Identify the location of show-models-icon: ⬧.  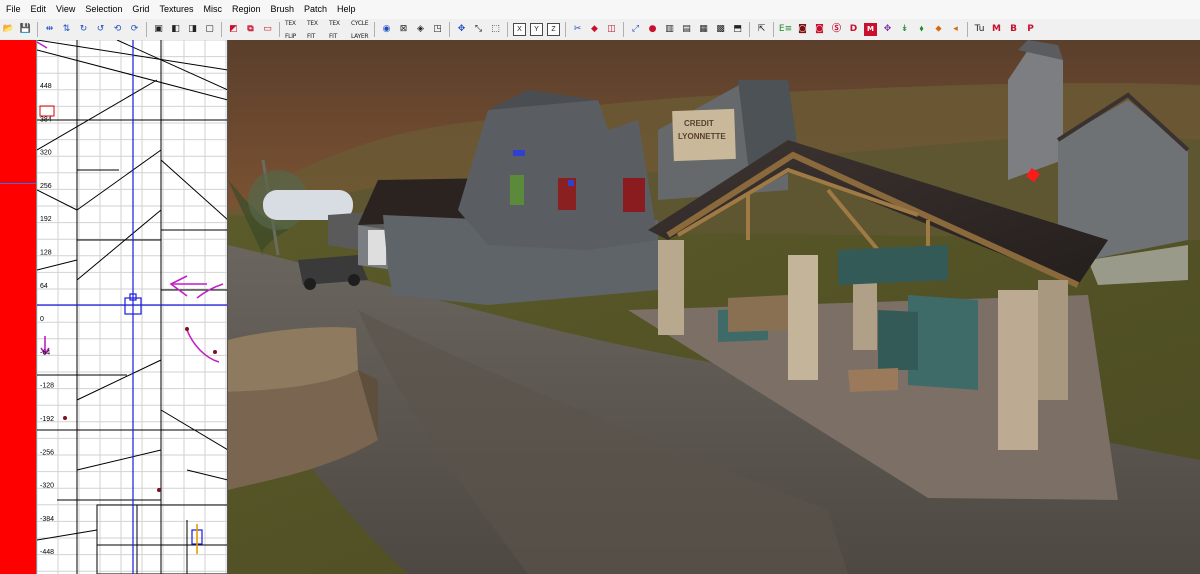
(921, 29).